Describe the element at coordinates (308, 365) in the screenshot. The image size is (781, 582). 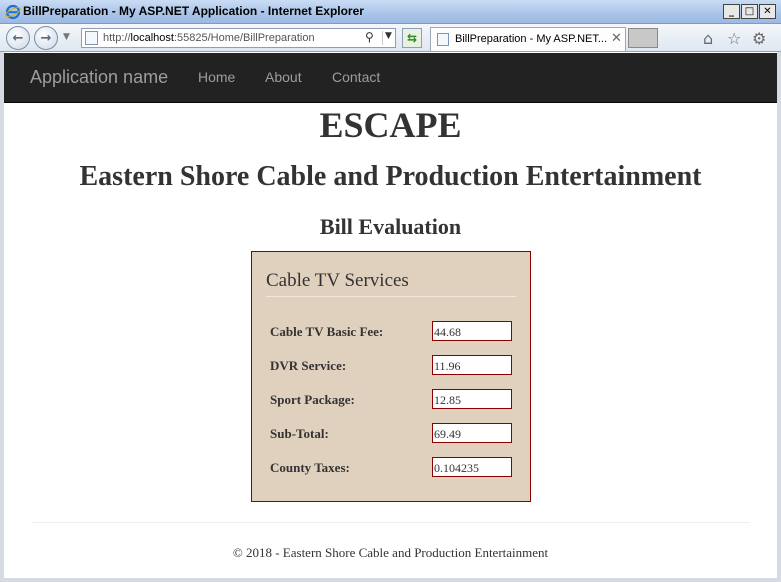
I see `dvr-service-label: DVR Service:` at that location.